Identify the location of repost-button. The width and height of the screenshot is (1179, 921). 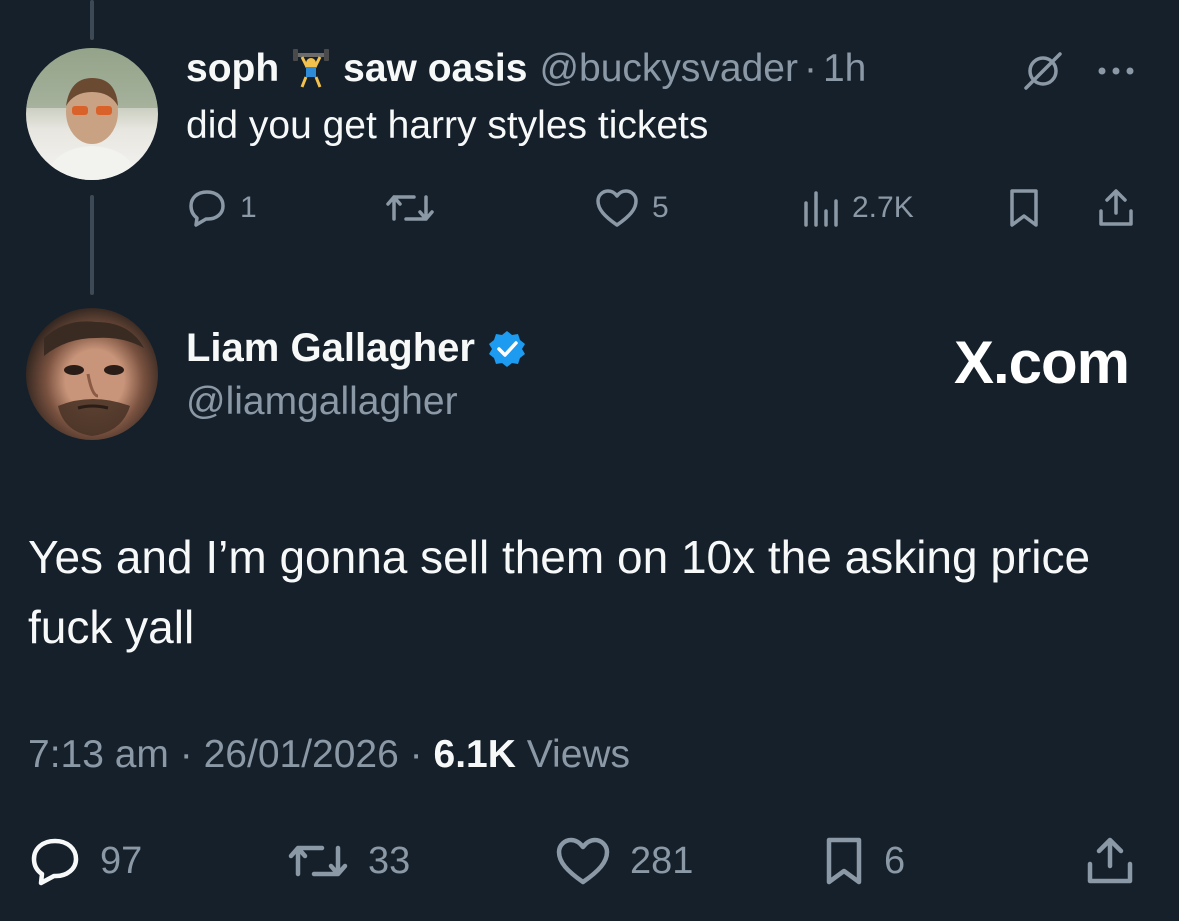
(410, 208).